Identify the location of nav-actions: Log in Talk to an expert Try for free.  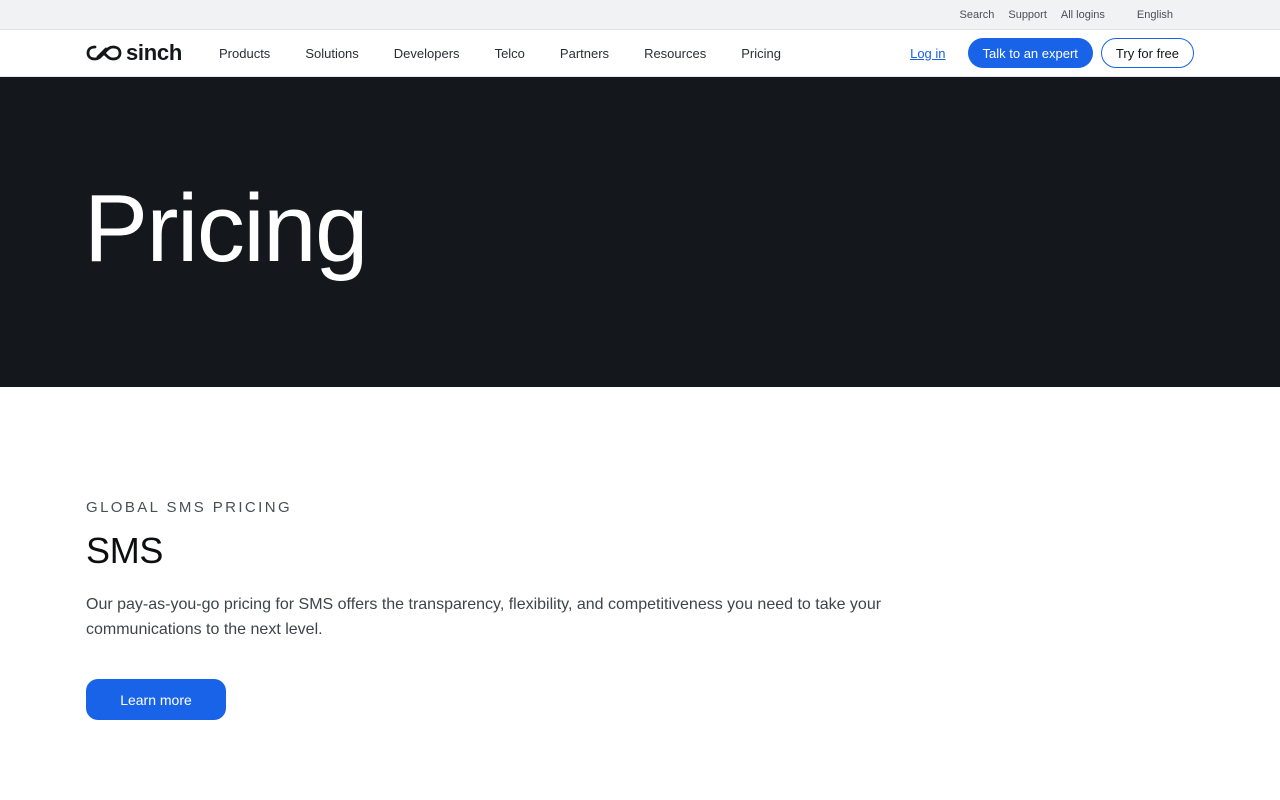
(1052, 53).